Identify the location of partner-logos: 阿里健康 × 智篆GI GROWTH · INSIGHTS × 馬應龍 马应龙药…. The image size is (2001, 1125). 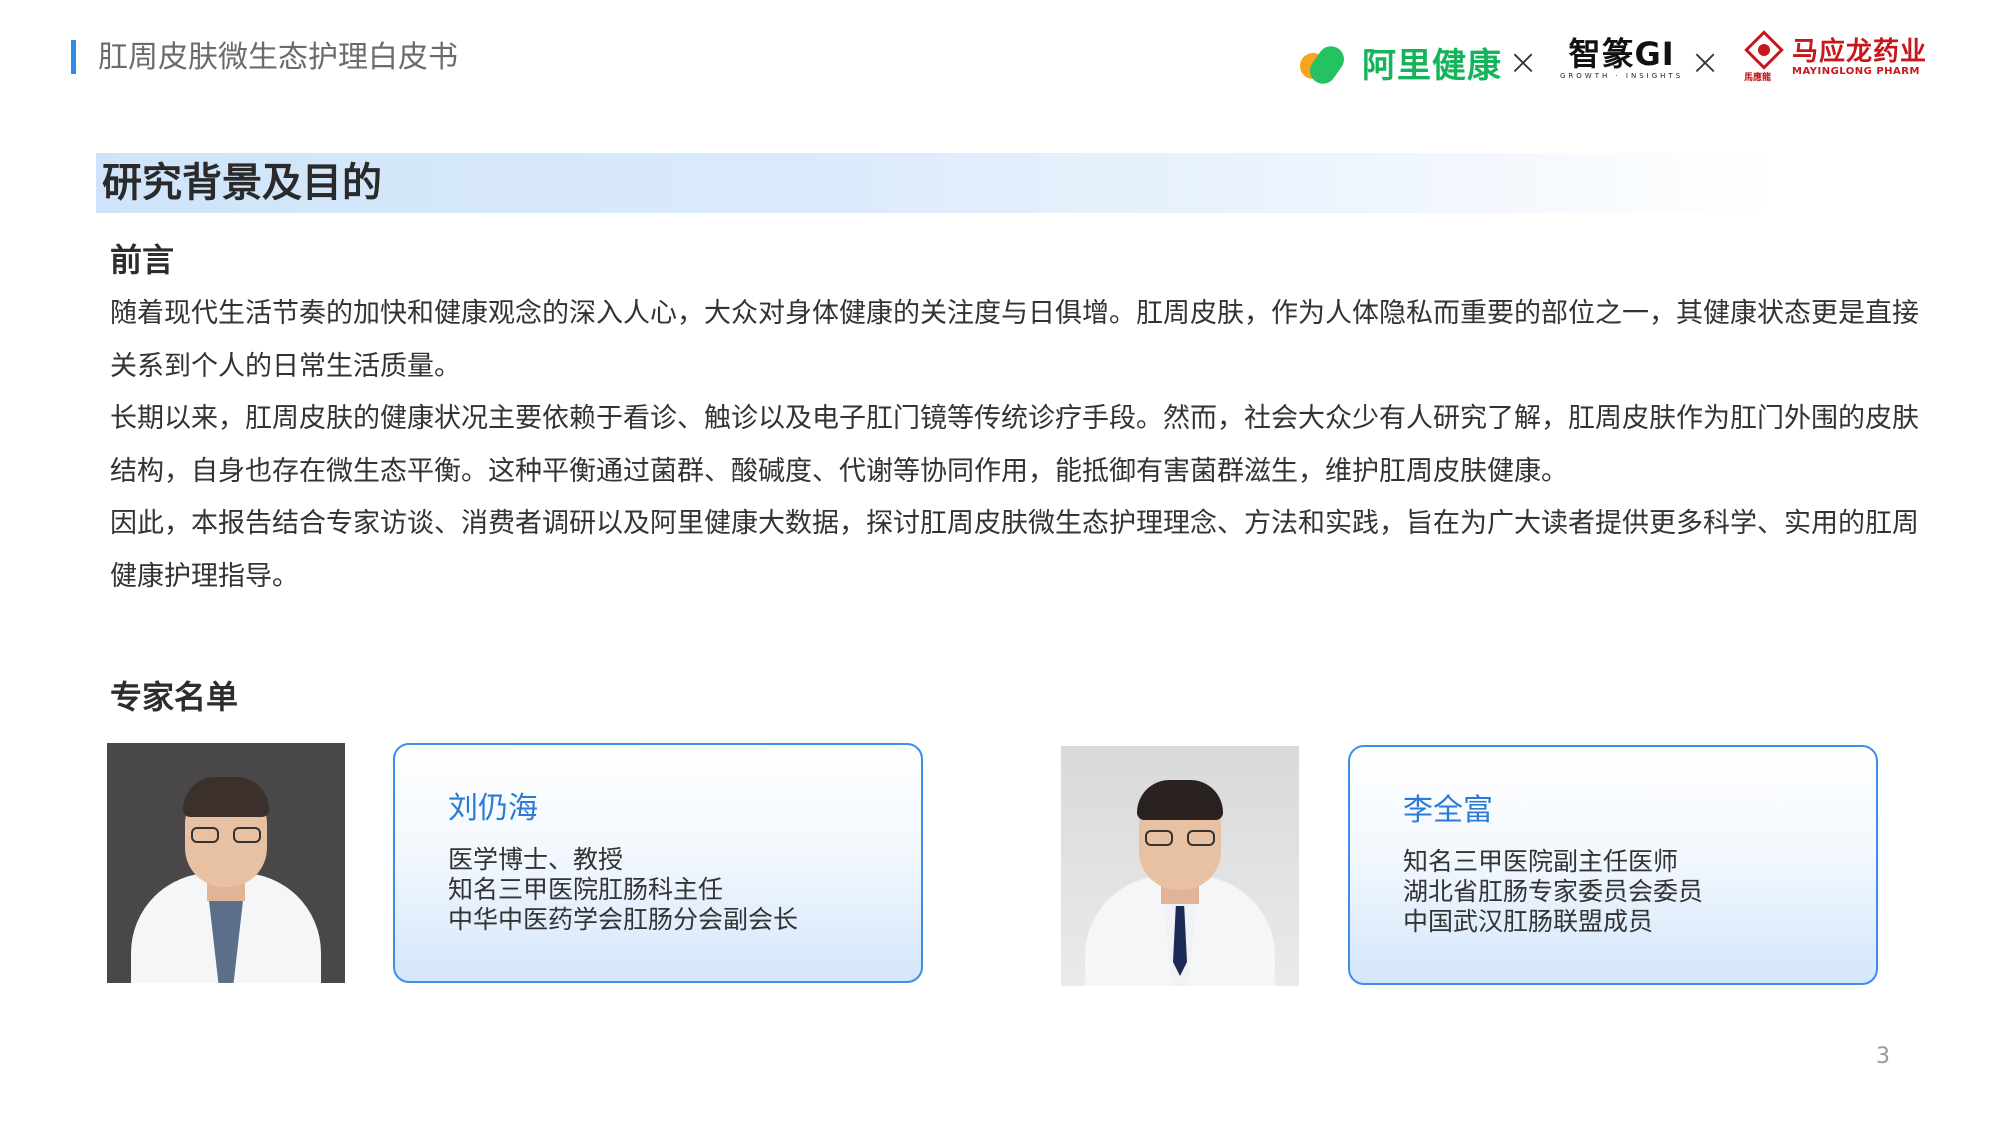
(1620, 60).